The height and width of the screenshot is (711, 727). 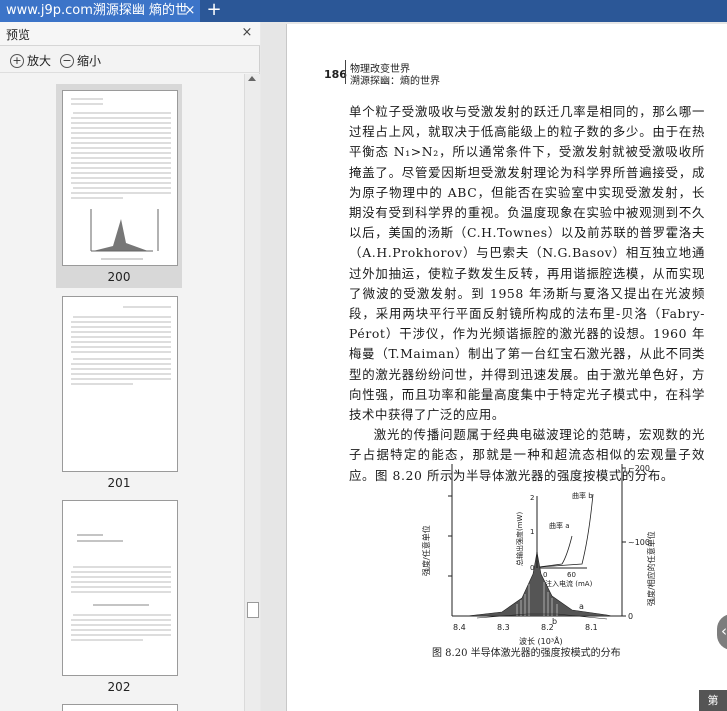 I want to click on right-tick-label: 0, so click(x=630, y=616).